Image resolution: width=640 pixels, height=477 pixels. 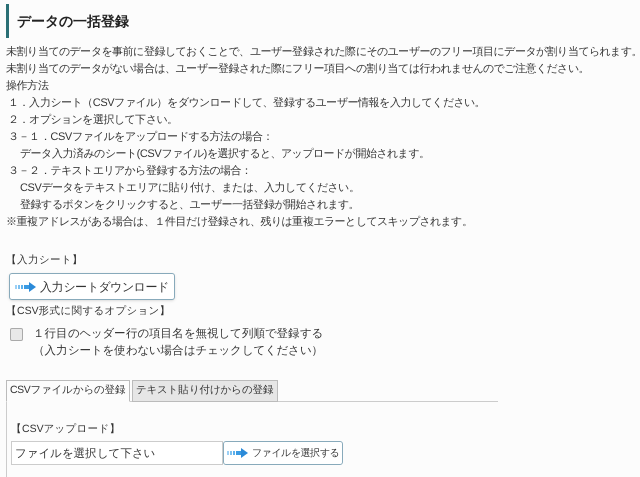 I want to click on tab: CSVファイルからの登録, so click(x=68, y=391).